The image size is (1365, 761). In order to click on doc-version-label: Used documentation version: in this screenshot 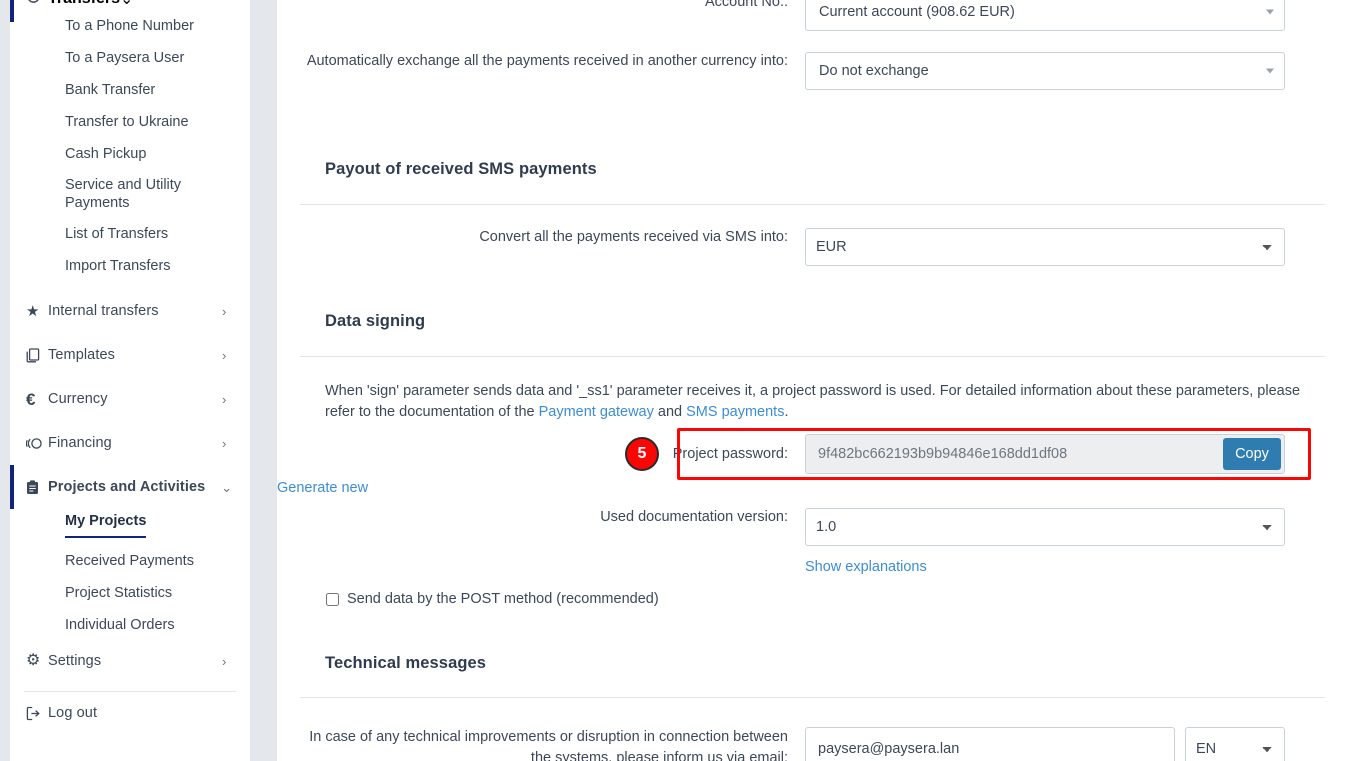, I will do `click(694, 517)`.